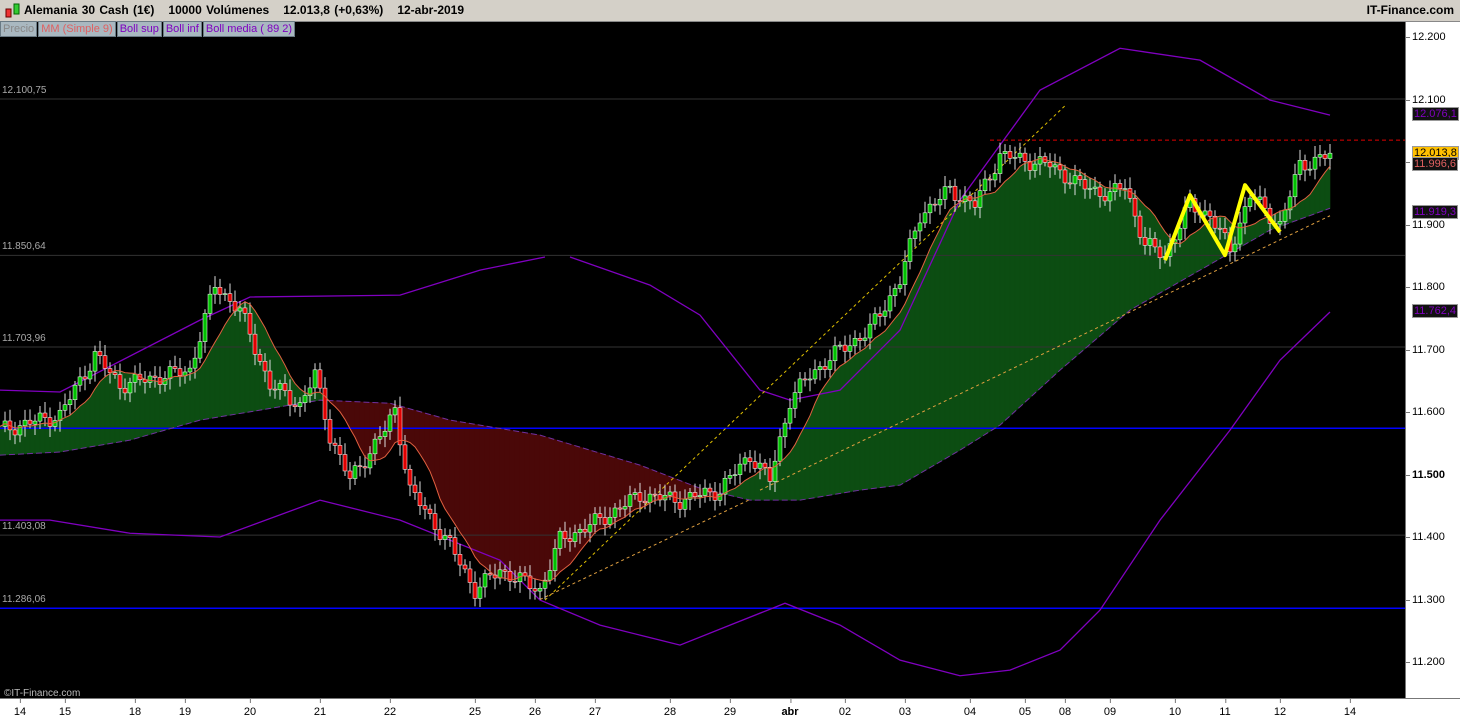 The image size is (1460, 721). Describe the element at coordinates (77, 29) in the screenshot. I see `legend-item: MM (Simple 9)` at that location.